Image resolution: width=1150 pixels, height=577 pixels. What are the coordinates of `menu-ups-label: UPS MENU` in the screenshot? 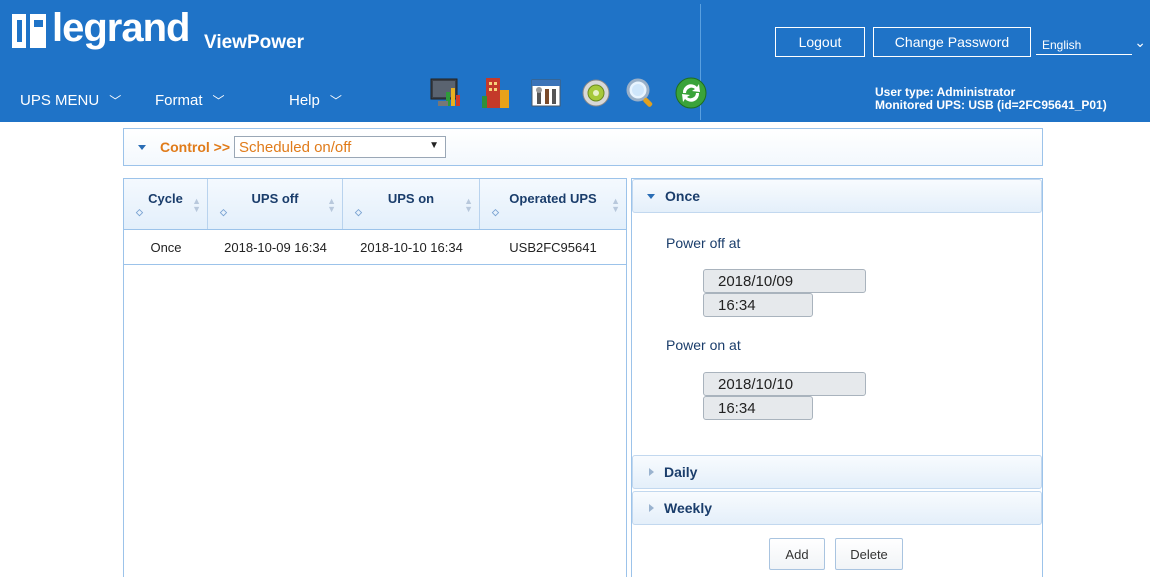 It's located at (60, 100).